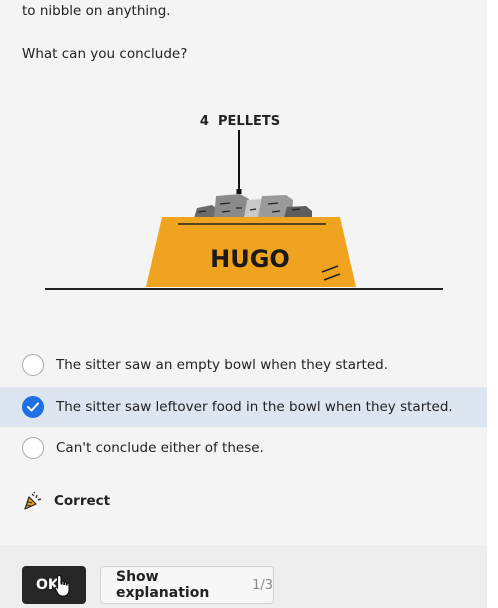  I want to click on answer-option-3: Can't conclude either of these., so click(243, 448).